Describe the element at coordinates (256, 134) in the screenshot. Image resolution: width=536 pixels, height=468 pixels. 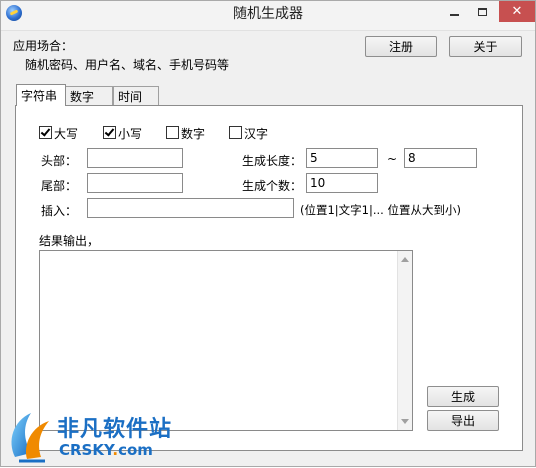
I see `chinese-label: 汉字` at that location.